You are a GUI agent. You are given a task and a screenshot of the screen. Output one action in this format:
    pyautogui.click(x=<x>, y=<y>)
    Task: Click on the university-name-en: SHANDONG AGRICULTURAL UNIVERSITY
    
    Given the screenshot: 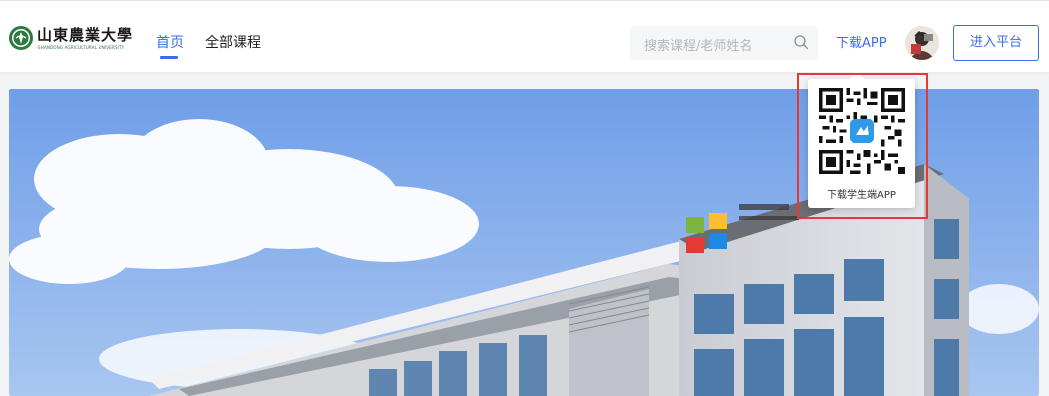 What is the action you would take?
    pyautogui.click(x=81, y=47)
    